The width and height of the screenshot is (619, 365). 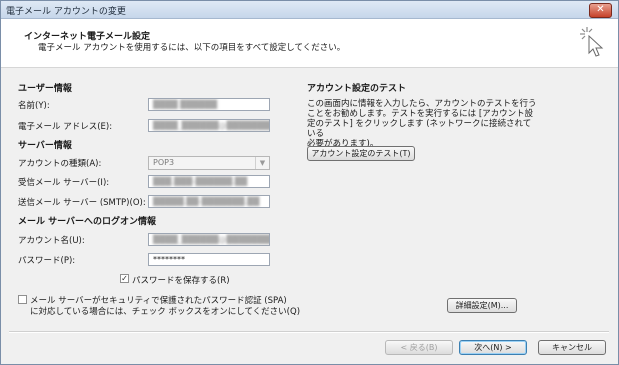 I want to click on checkmark-icon: ✓, so click(x=124, y=278).